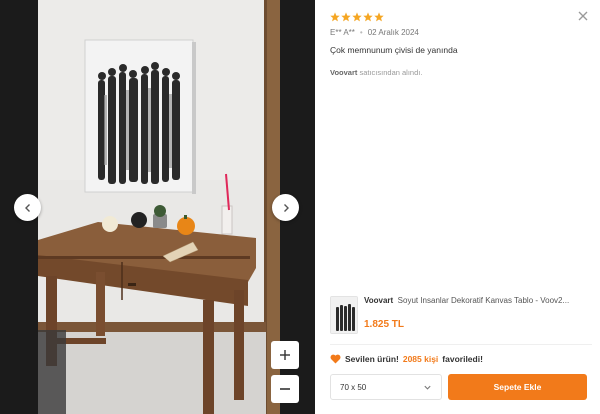 This screenshot has height=414, width=600. What do you see at coordinates (394, 50) in the screenshot?
I see `review-comment: Çok memnunum çivisi de yanında` at bounding box center [394, 50].